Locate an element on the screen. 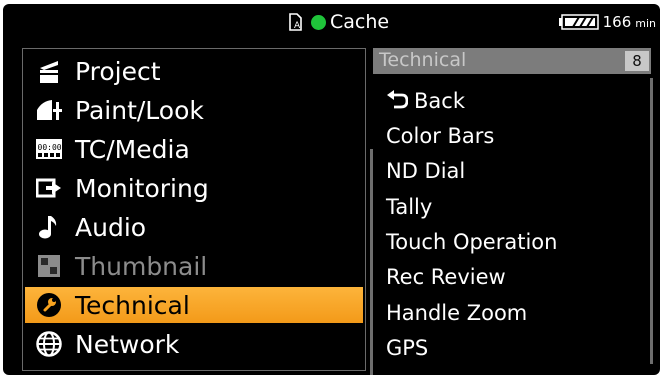  menu-item-label: Technical is located at coordinates (132, 305).